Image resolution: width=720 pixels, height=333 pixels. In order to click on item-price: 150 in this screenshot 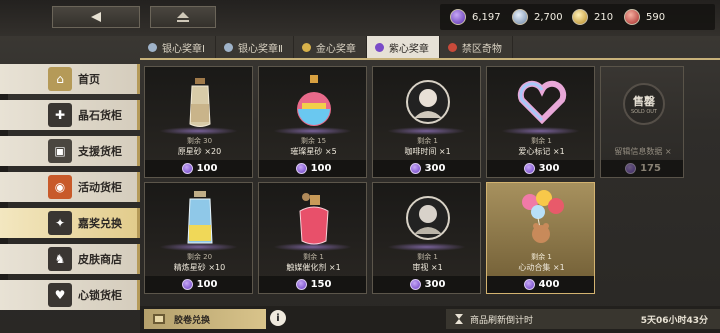, I will do `click(312, 284)`.